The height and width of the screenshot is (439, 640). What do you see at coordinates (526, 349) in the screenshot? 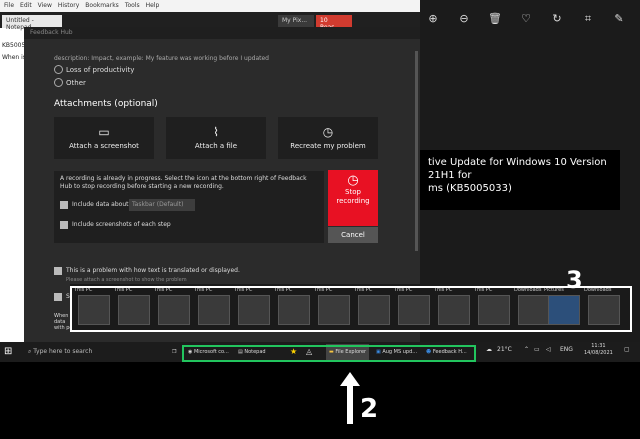
I see `tray-chevron-icon: ⌃` at bounding box center [526, 349].